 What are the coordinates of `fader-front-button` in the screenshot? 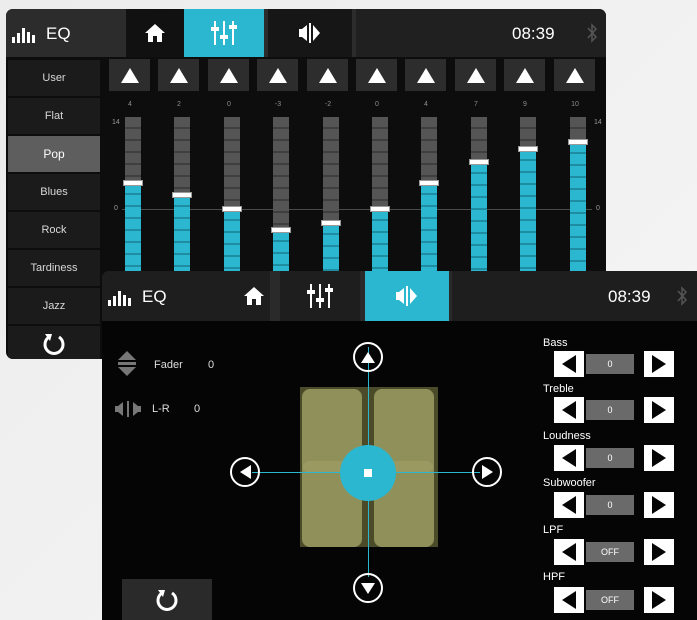 It's located at (368, 357).